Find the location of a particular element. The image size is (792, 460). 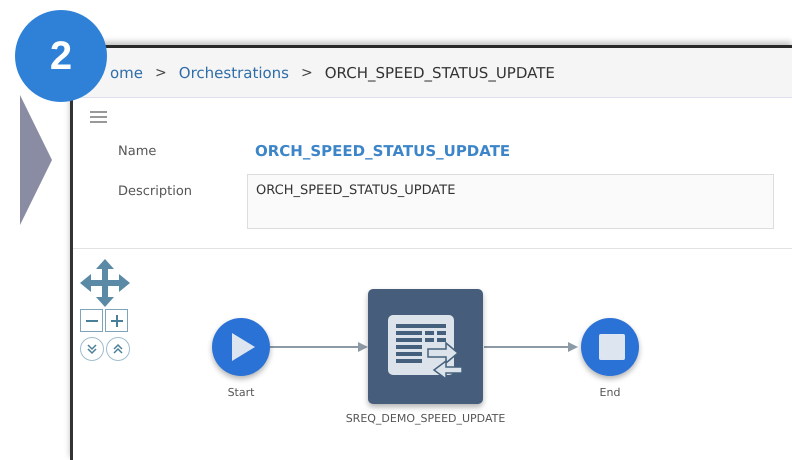

breadcrumb-link: Orchestrations is located at coordinates (233, 73).